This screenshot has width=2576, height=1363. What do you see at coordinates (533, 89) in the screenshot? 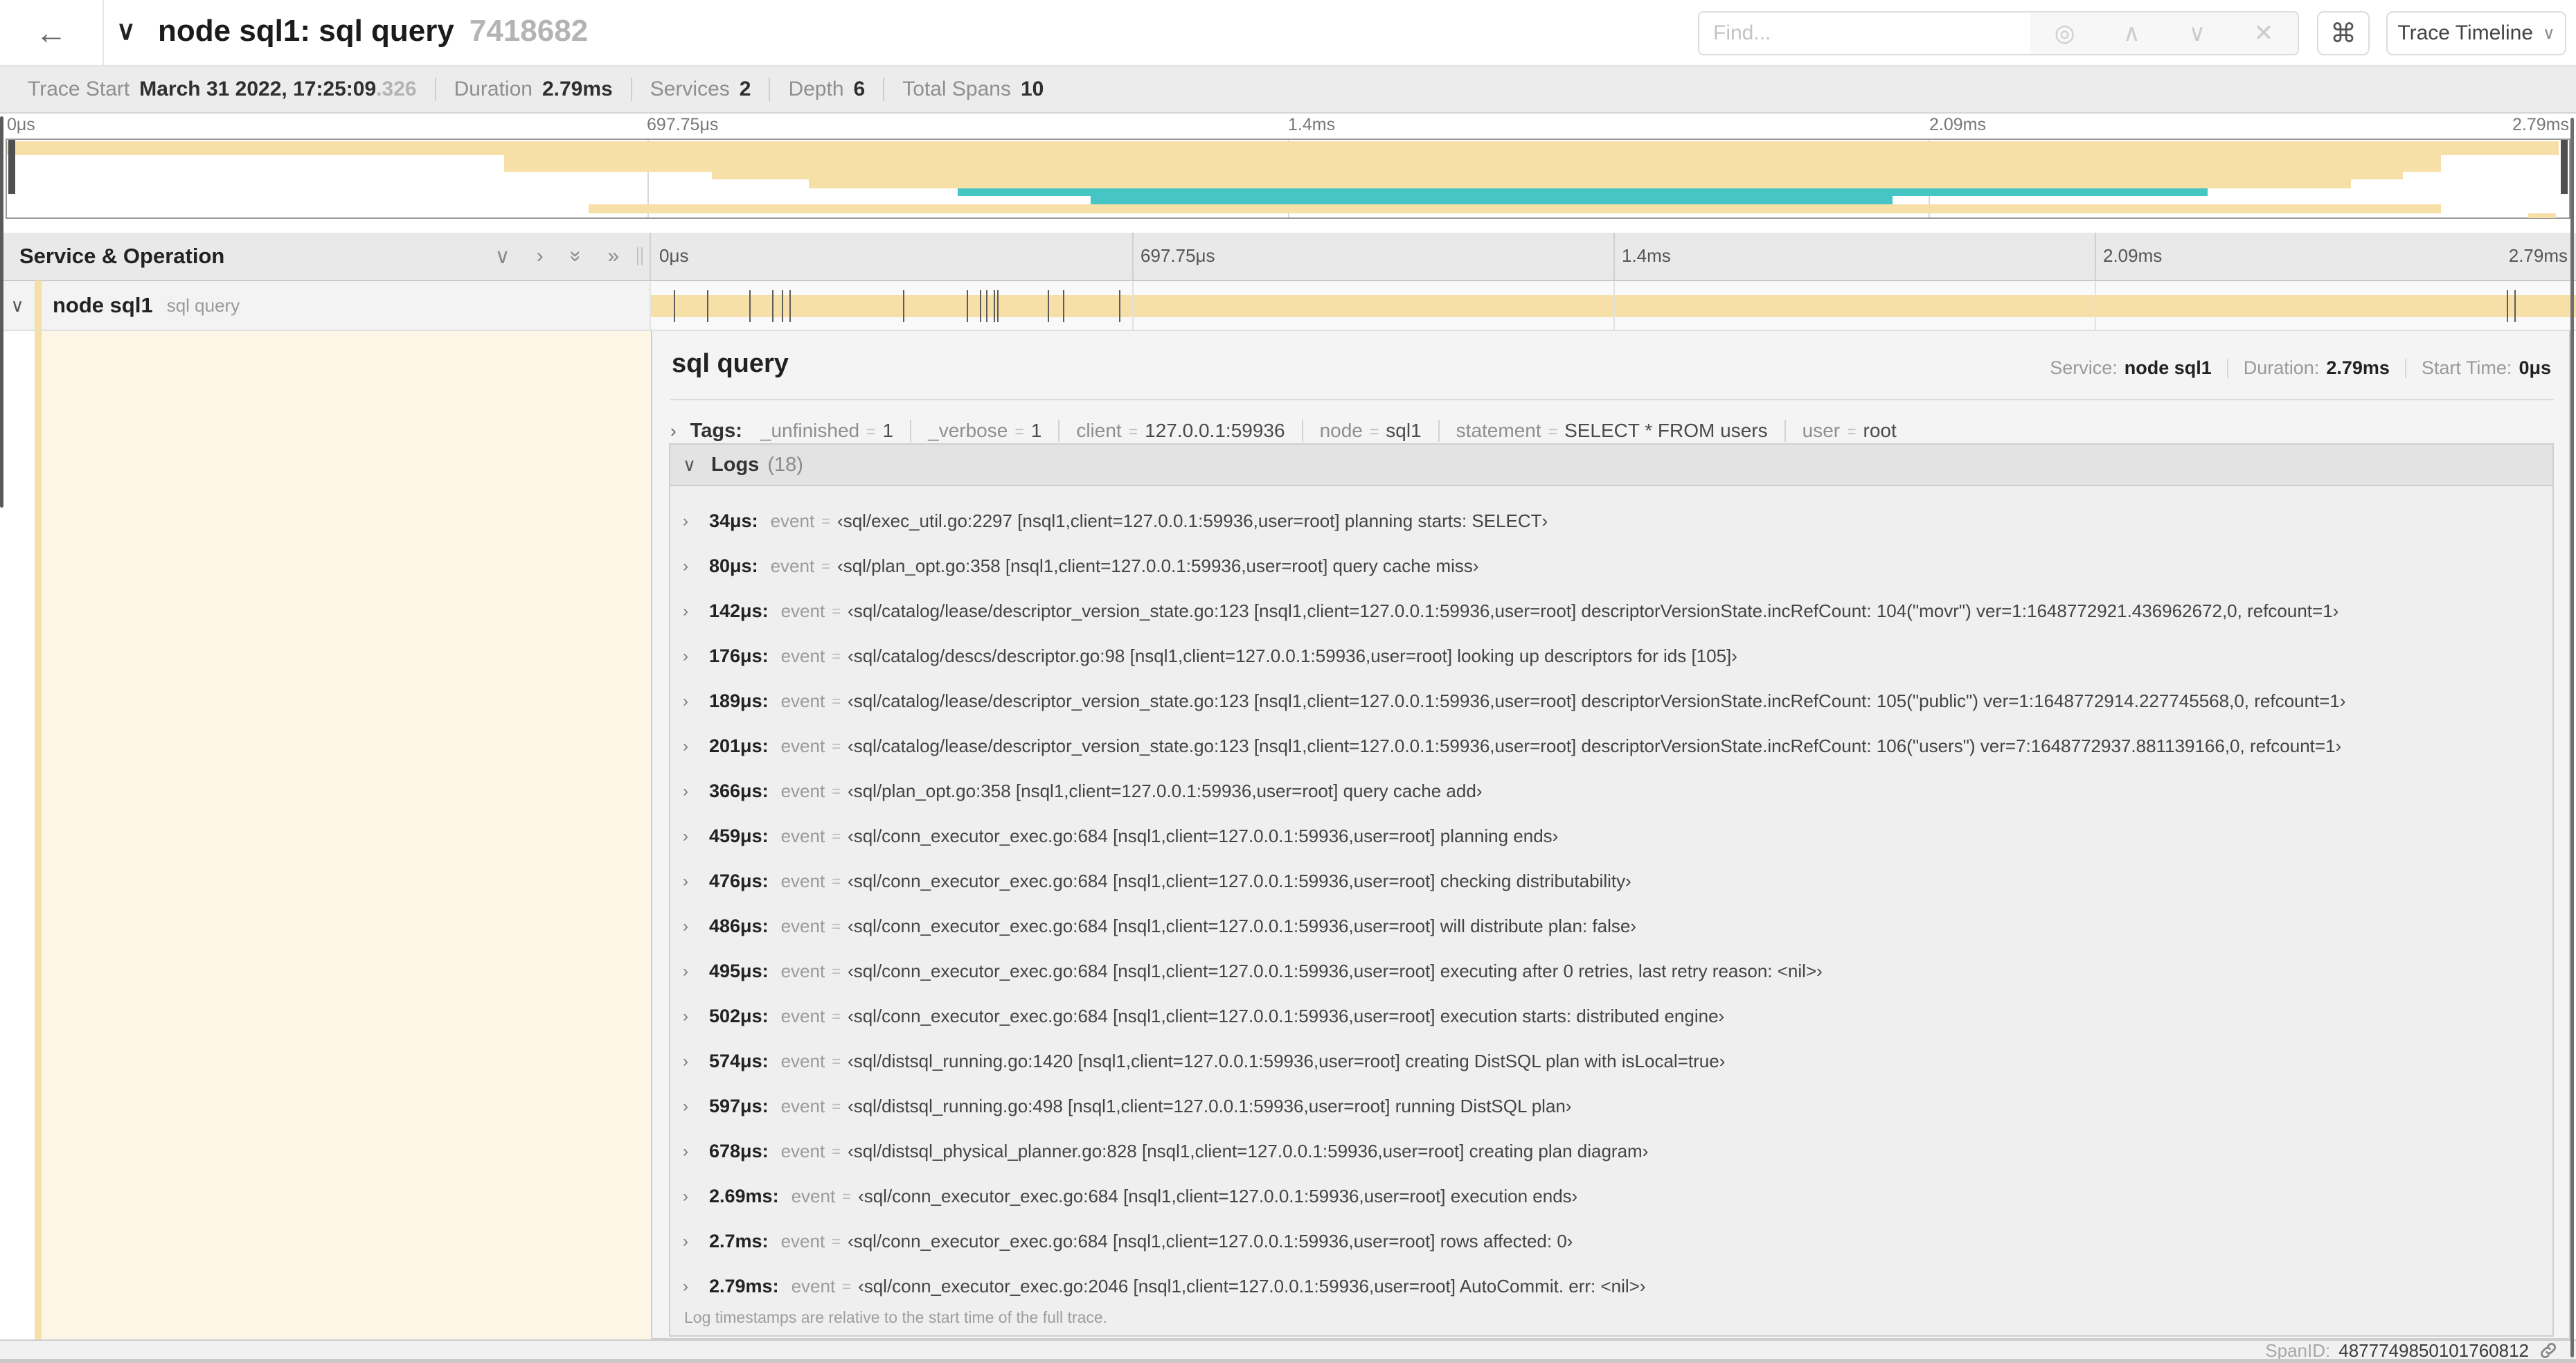
I see `summary-item: Duration 2.79ms` at bounding box center [533, 89].